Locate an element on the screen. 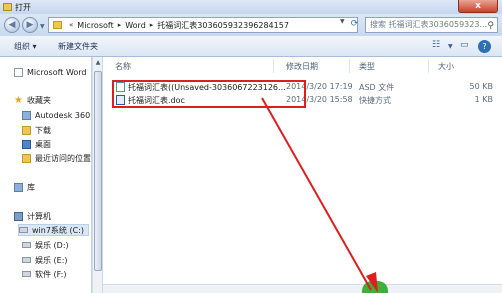 This screenshot has height=293, width=502. forward-button: ▶ is located at coordinates (30, 25).